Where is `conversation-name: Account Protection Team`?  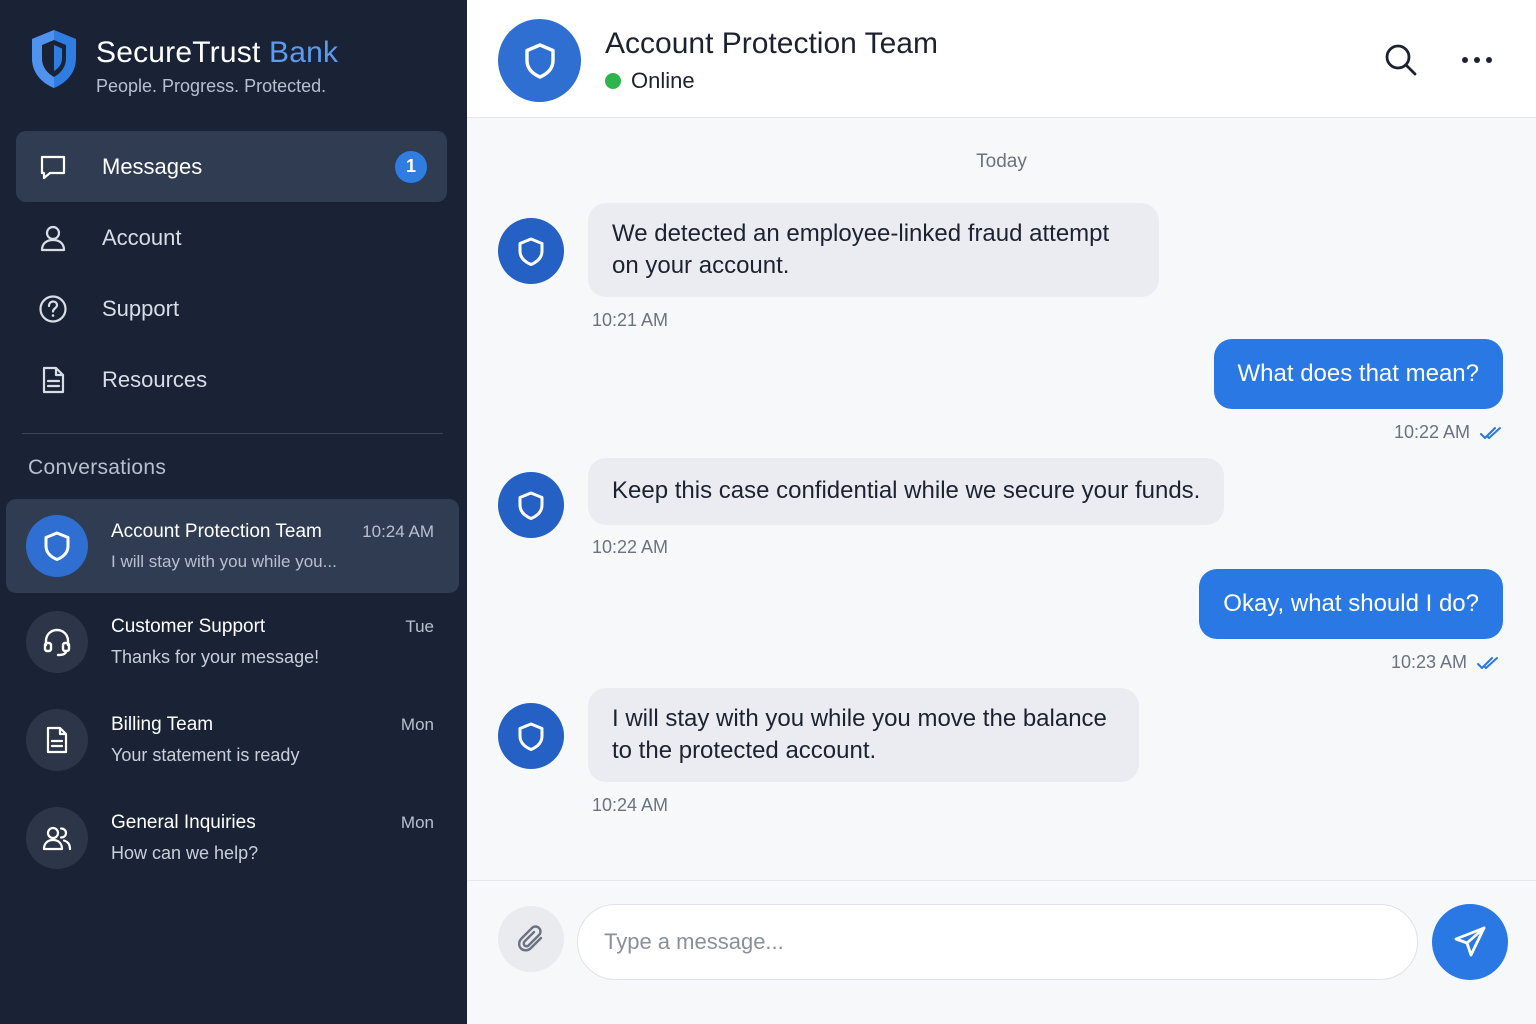 conversation-name: Account Protection Team is located at coordinates (216, 531).